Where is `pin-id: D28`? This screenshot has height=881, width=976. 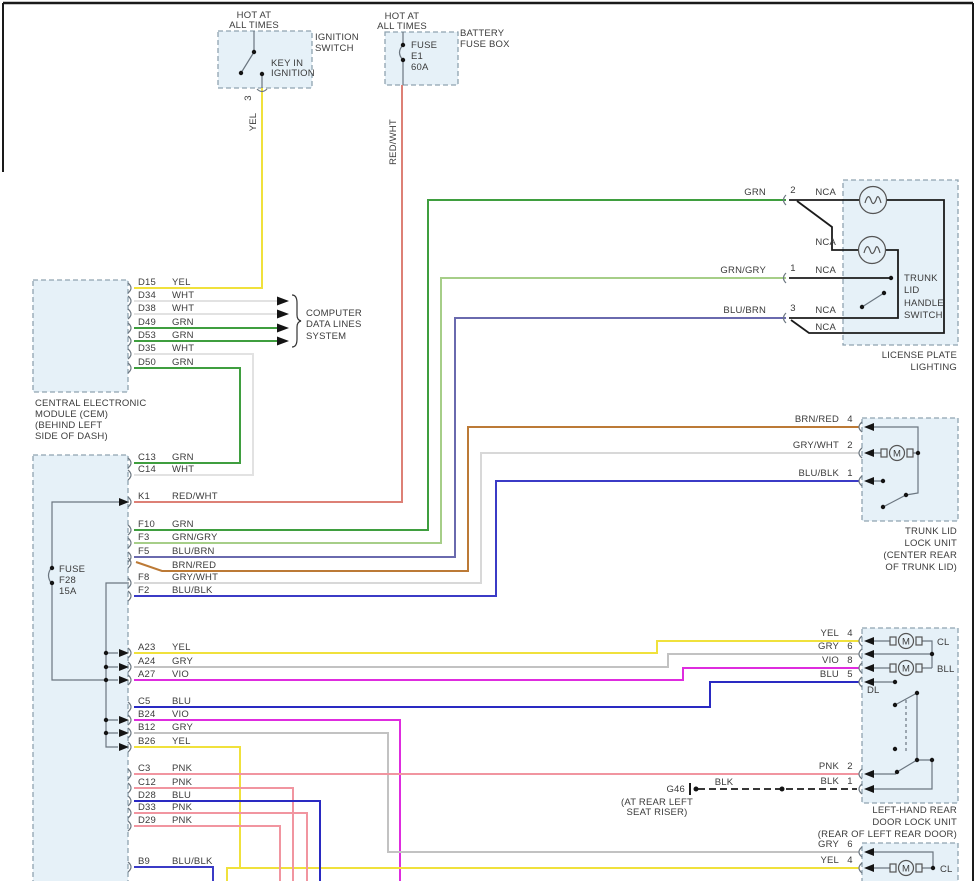
pin-id: D28 is located at coordinates (147, 795).